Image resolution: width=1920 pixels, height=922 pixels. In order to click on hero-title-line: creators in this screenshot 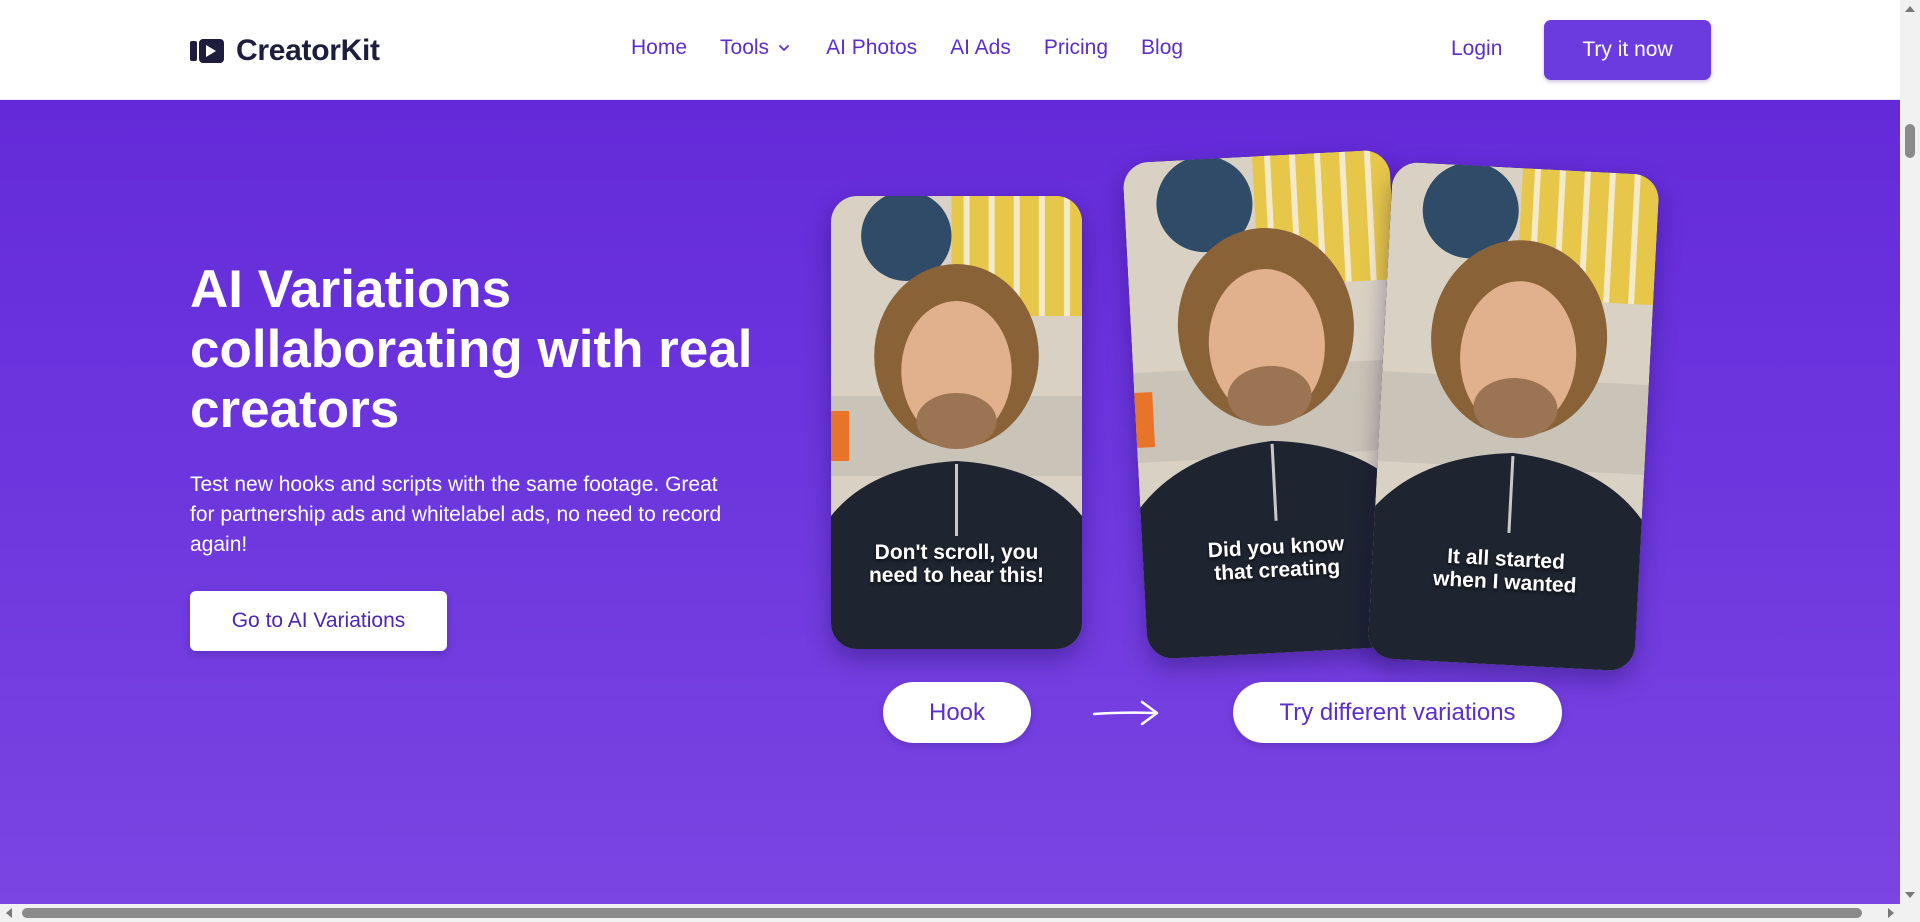, I will do `click(295, 409)`.